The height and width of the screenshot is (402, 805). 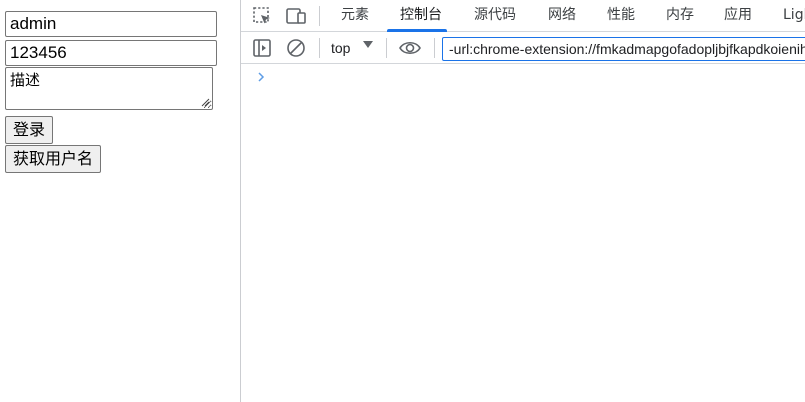 What do you see at coordinates (417, 30) in the screenshot?
I see `active-tab-indicator` at bounding box center [417, 30].